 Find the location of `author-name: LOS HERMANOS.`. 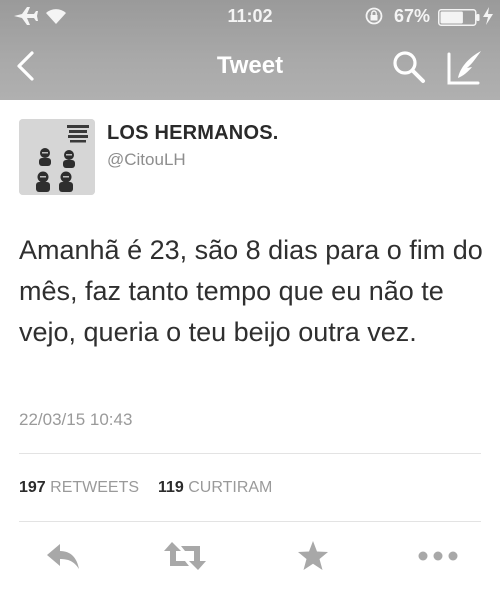

author-name: LOS HERMANOS. is located at coordinates (193, 133).